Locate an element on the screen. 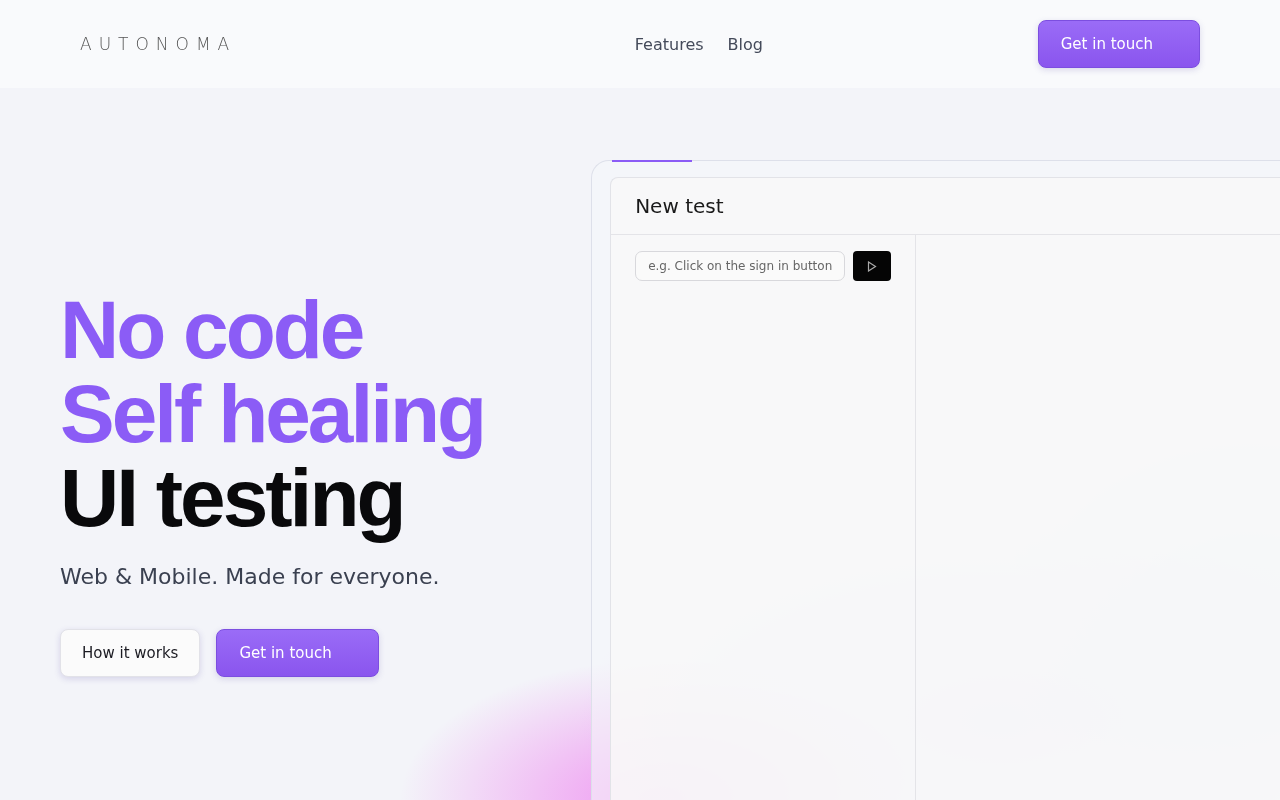 The width and height of the screenshot is (1280, 800). play-icon is located at coordinates (872, 266).